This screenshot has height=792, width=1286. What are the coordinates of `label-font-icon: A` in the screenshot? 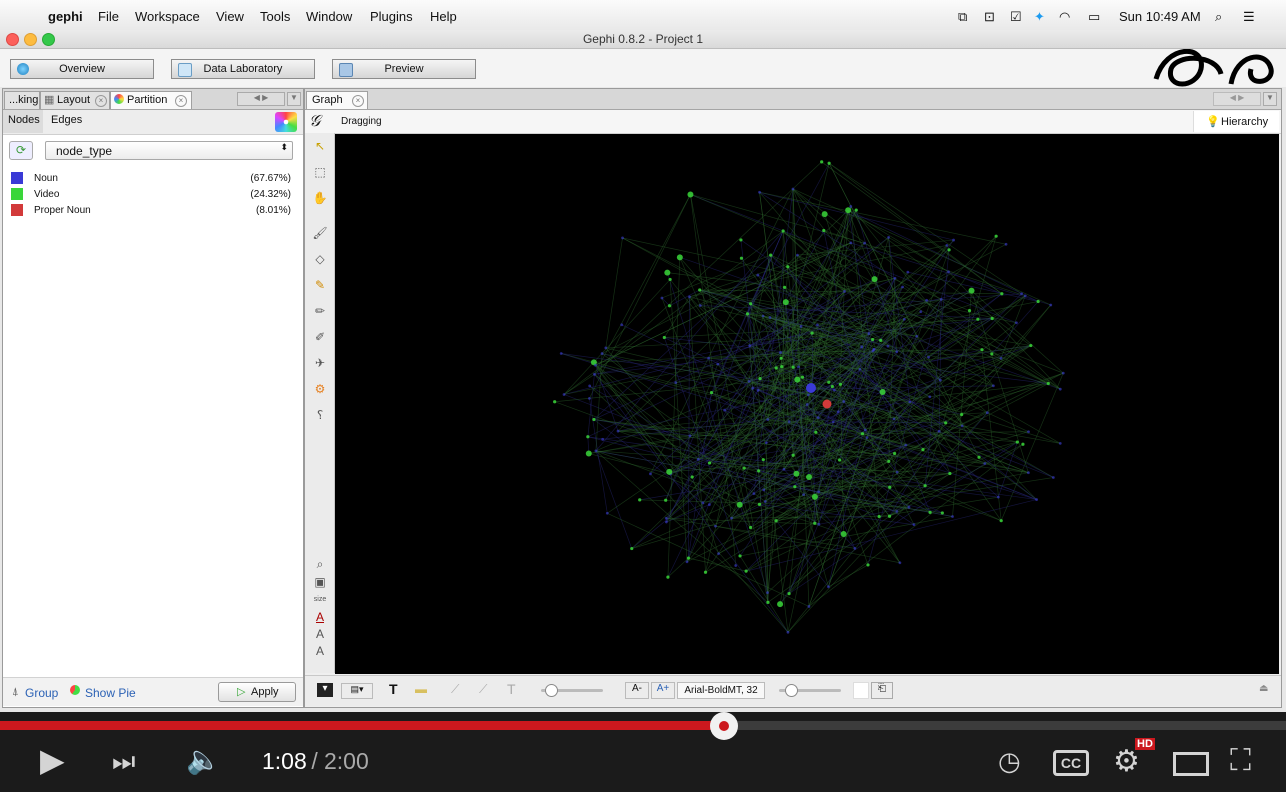 It's located at (320, 651).